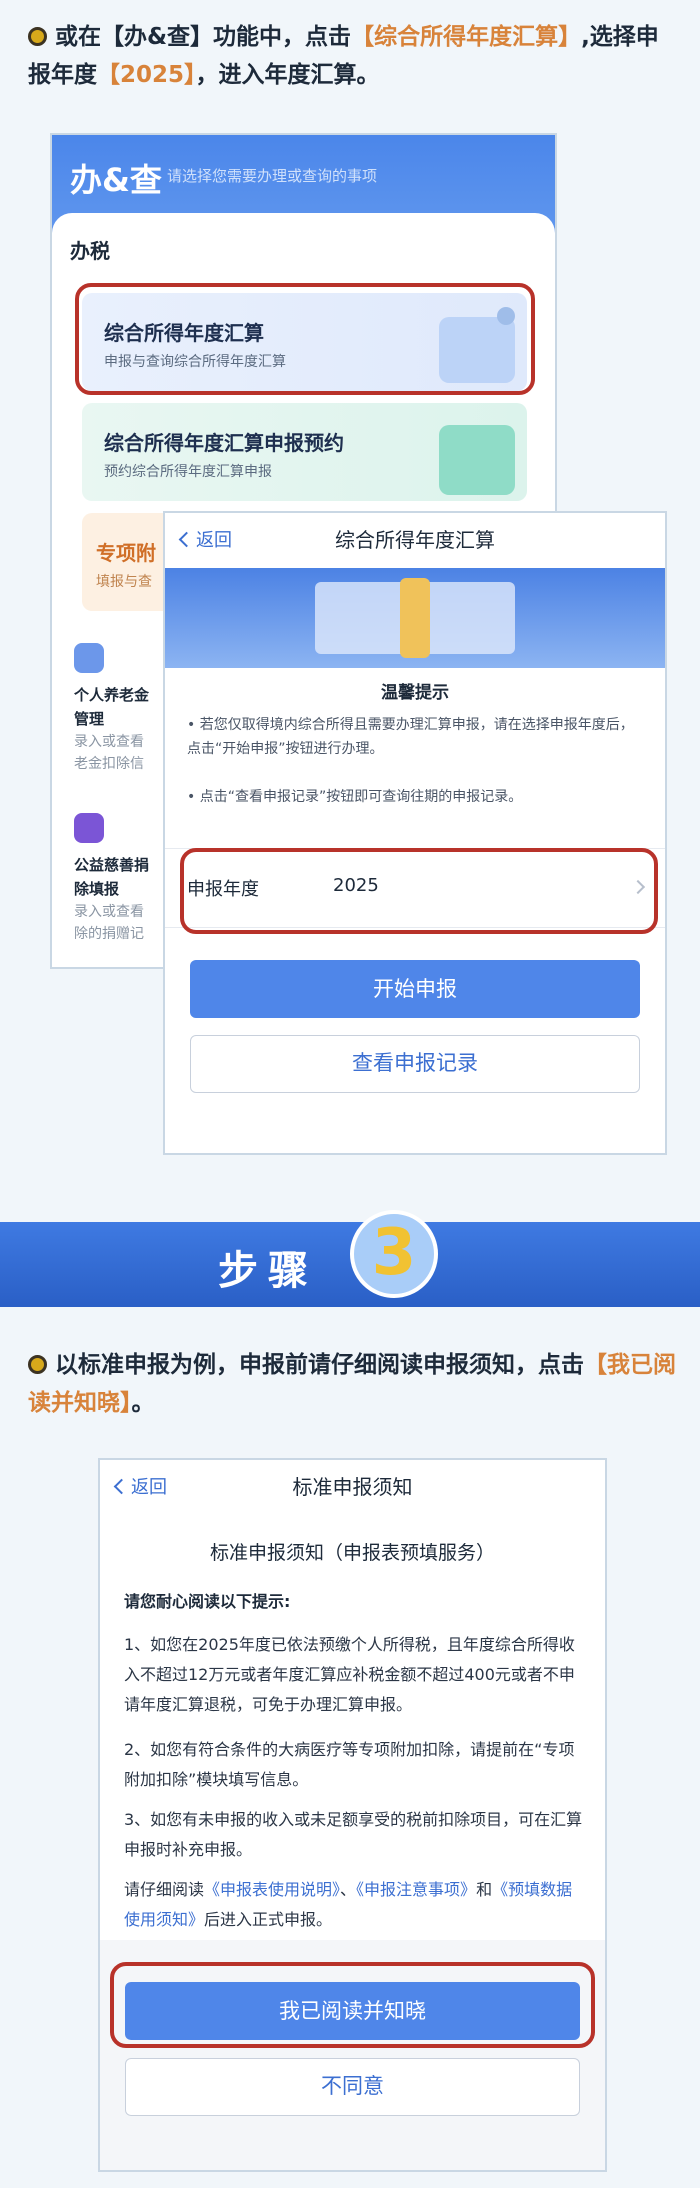 The height and width of the screenshot is (2188, 700). What do you see at coordinates (352, 1487) in the screenshot?
I see `screen-title: 标准申报须知` at bounding box center [352, 1487].